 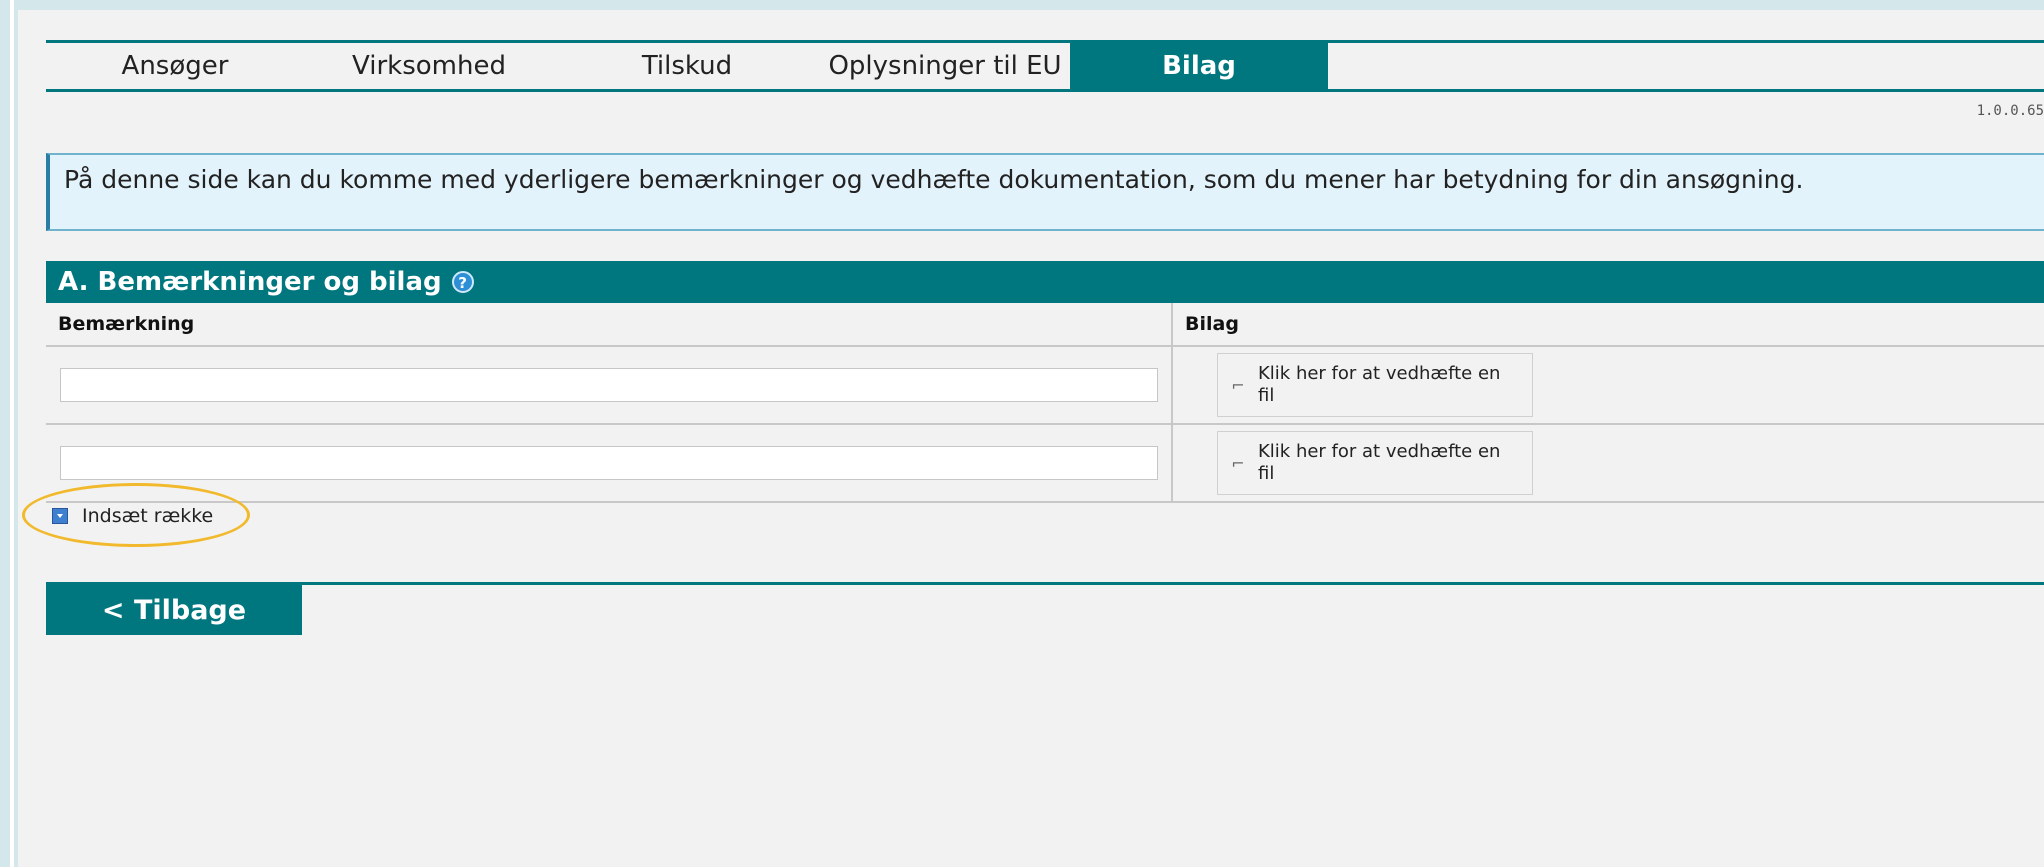 I want to click on column-header-attachment: Bilag, so click(x=1607, y=325).